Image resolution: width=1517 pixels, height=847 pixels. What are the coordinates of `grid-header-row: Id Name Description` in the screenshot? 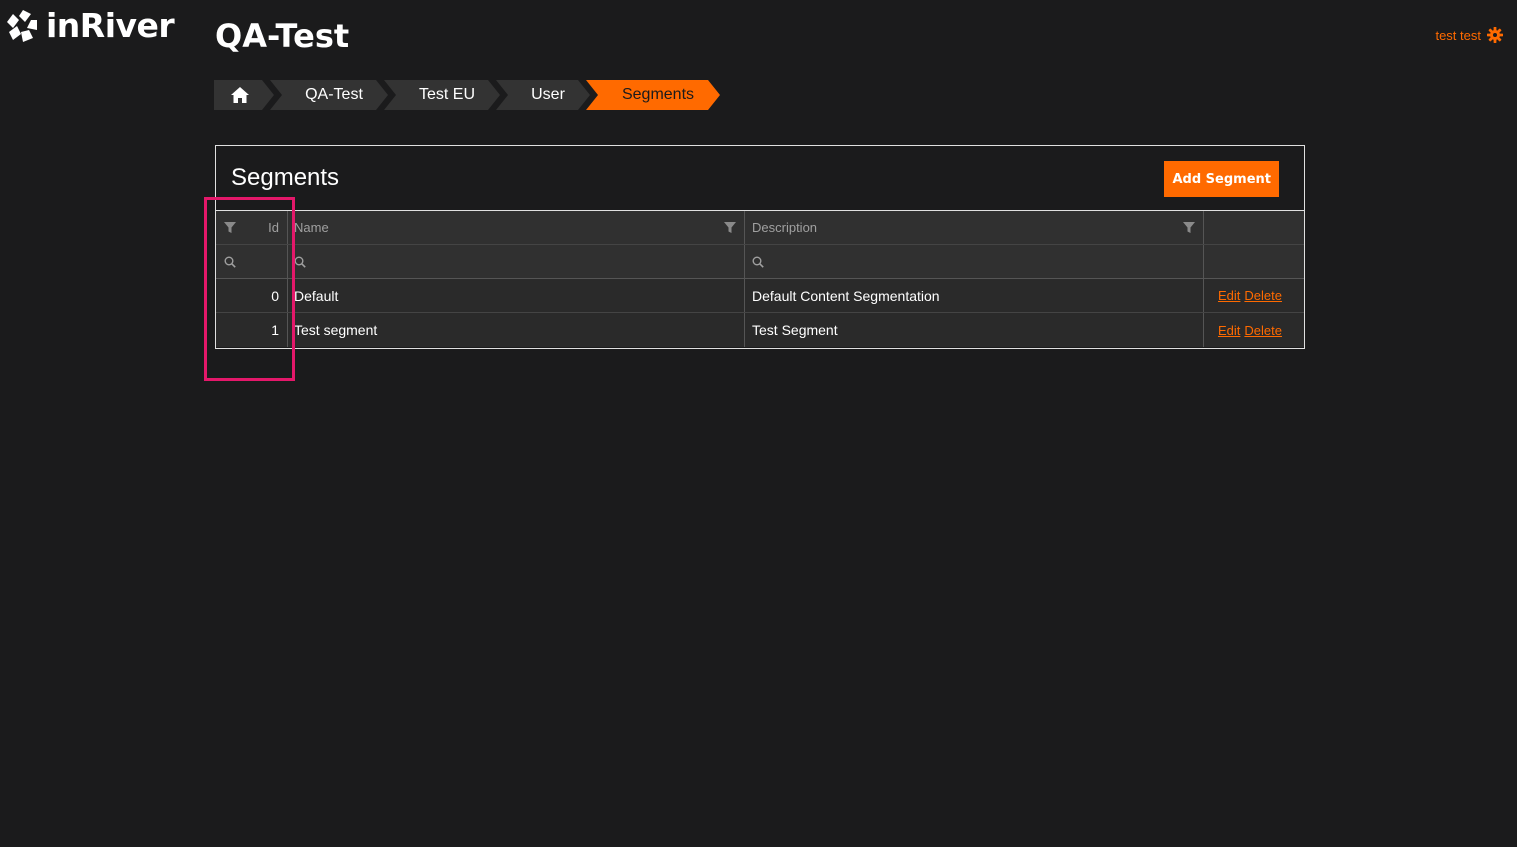 It's located at (760, 228).